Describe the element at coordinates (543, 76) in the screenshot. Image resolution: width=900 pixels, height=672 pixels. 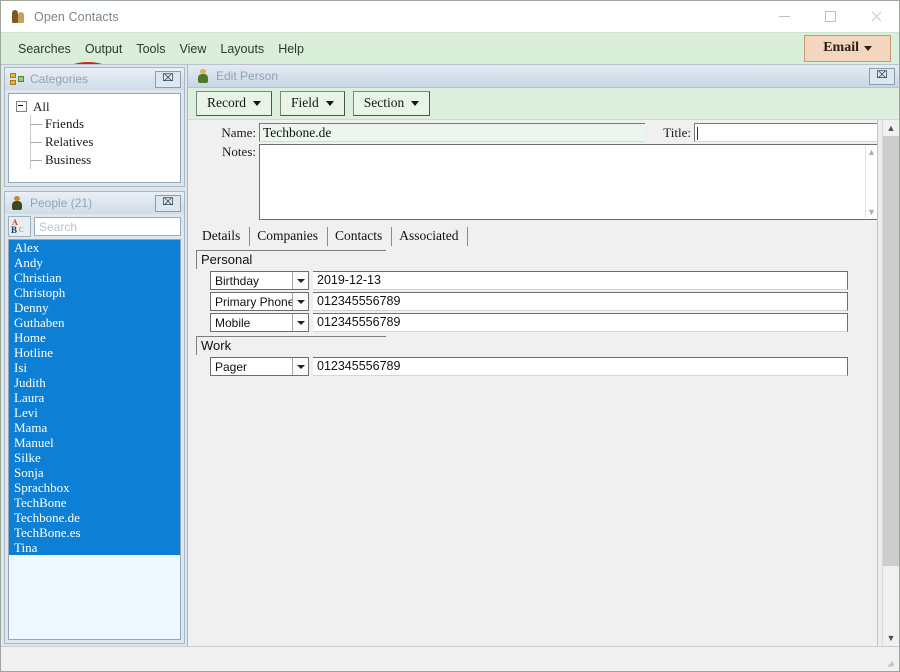
I see `edit-person-header: Edit Person ⌧` at that location.